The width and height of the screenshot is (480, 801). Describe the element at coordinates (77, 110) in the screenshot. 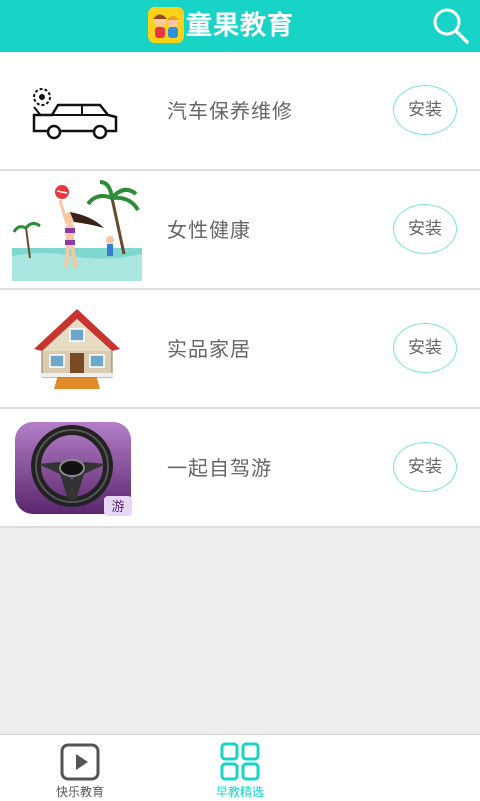

I see `car-service-icon` at that location.